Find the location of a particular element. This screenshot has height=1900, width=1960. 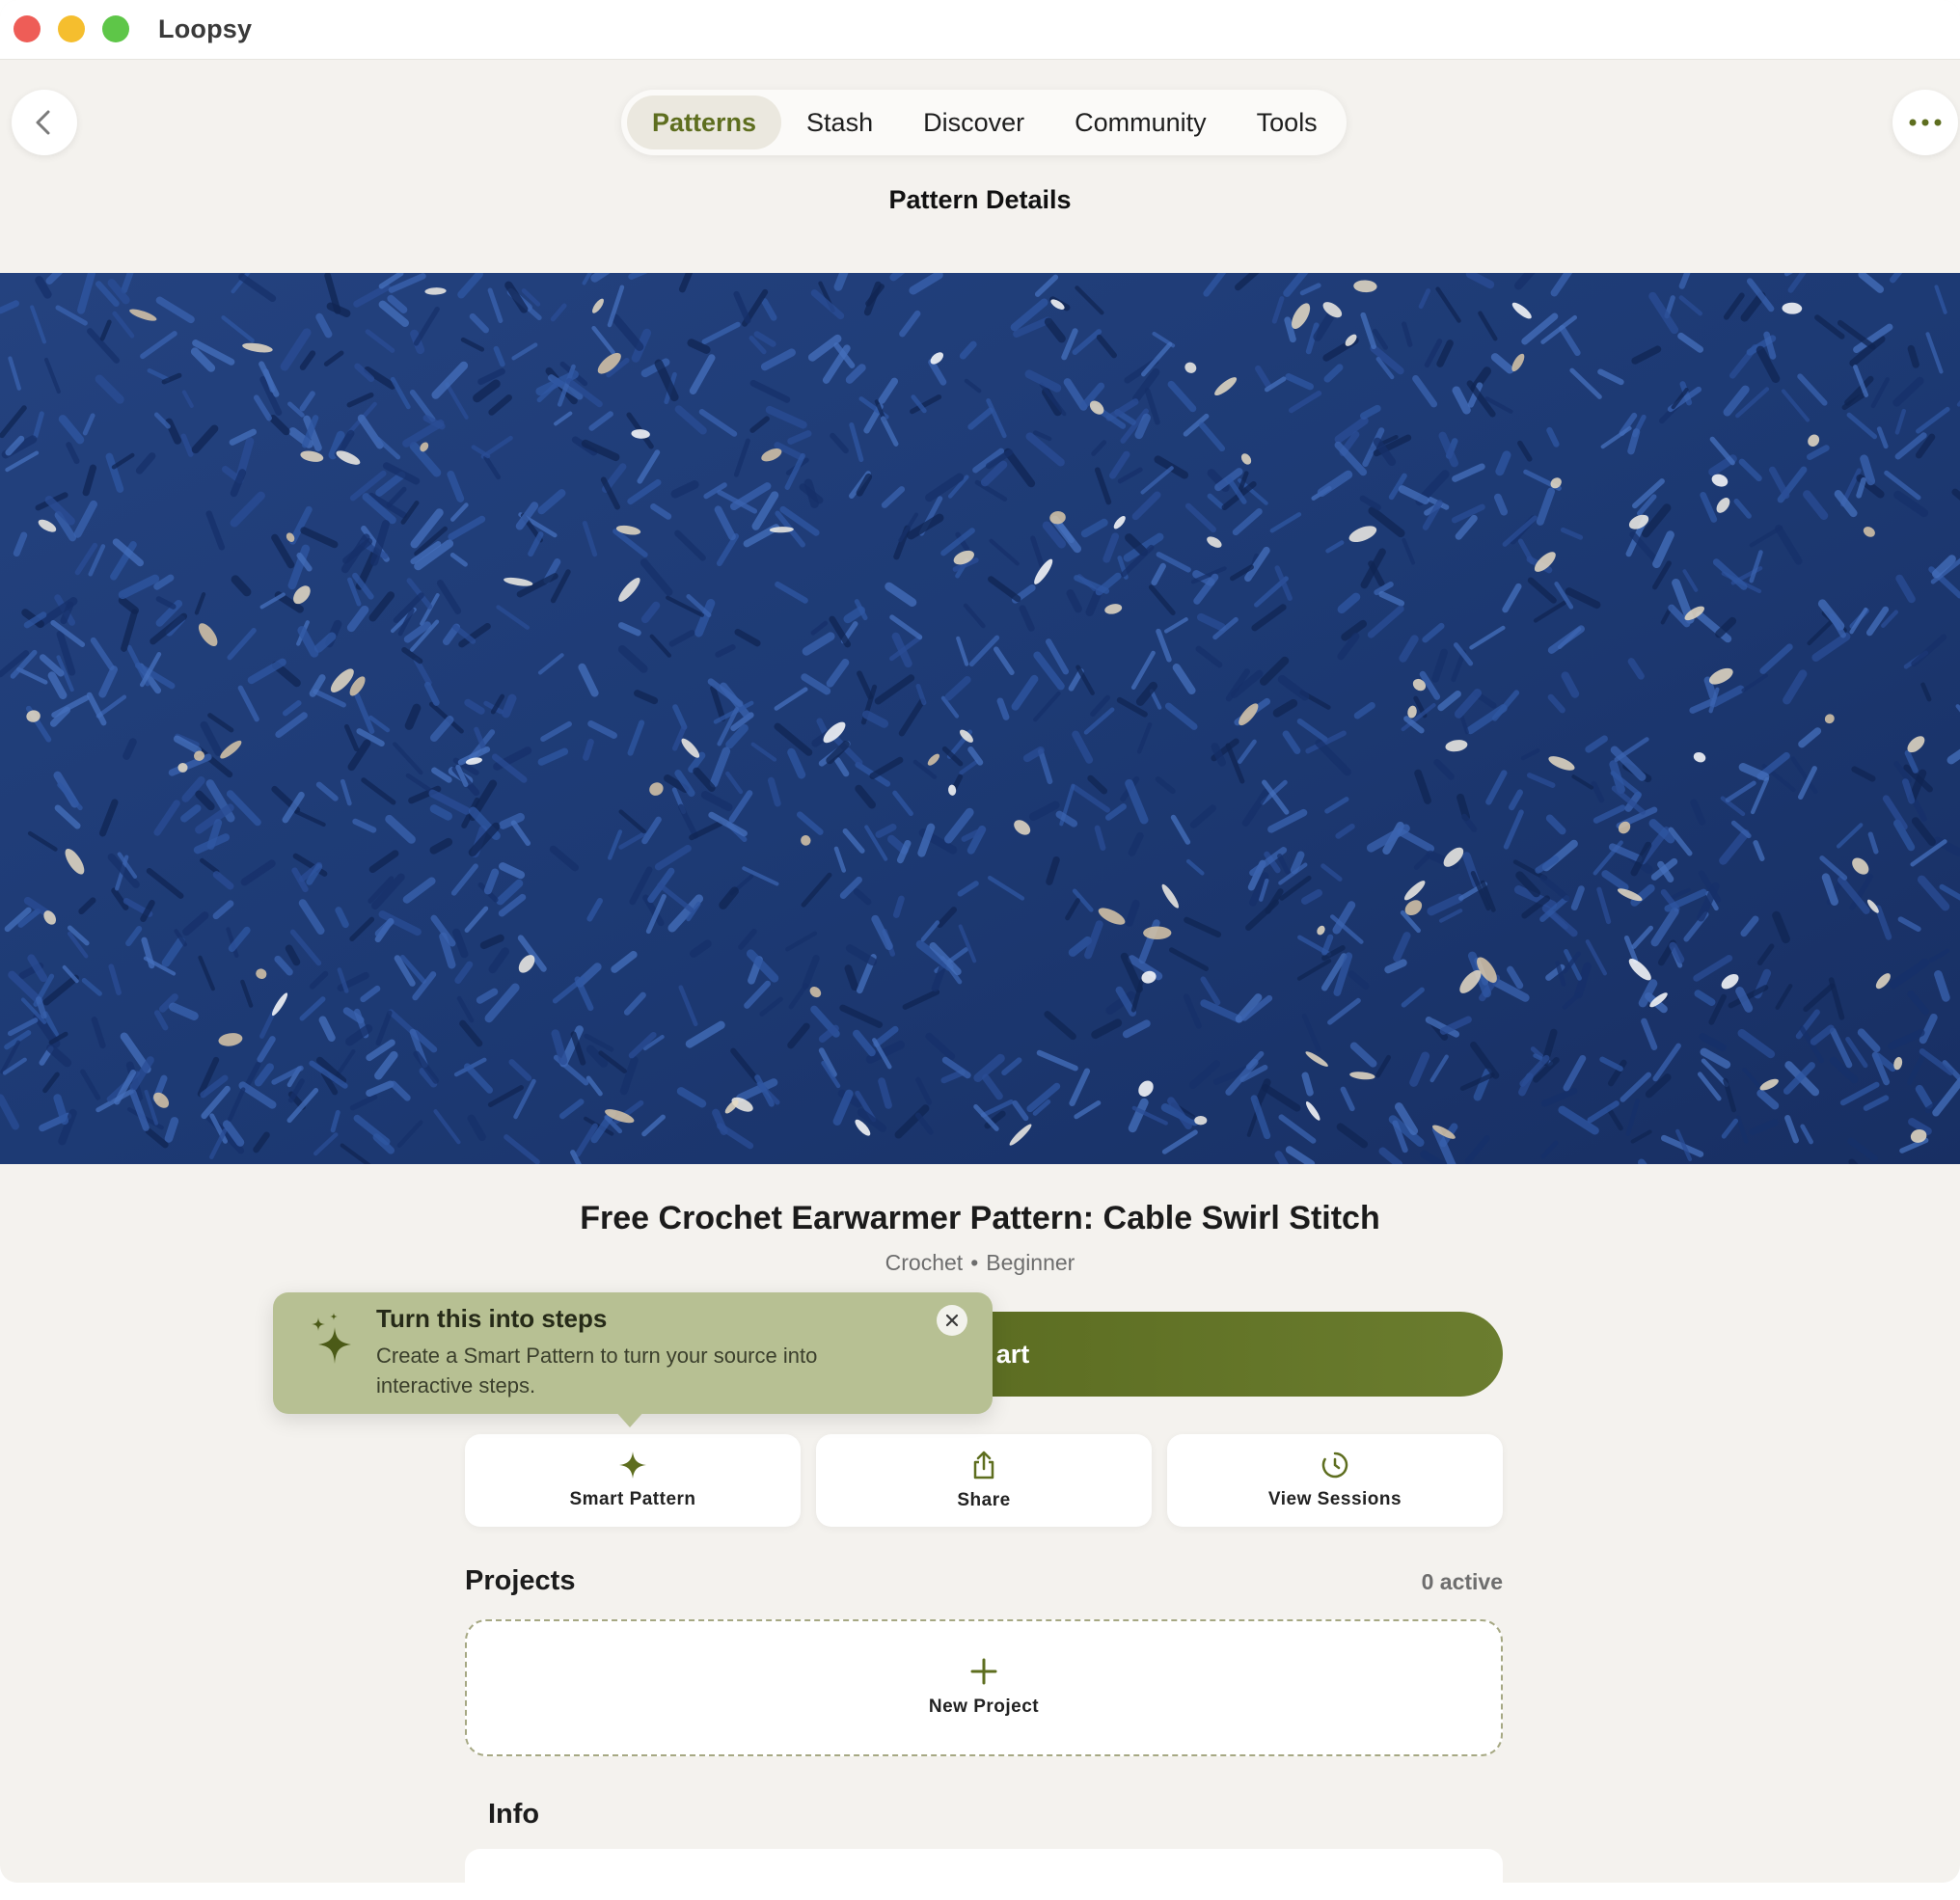

more-options-button is located at coordinates (1925, 122).